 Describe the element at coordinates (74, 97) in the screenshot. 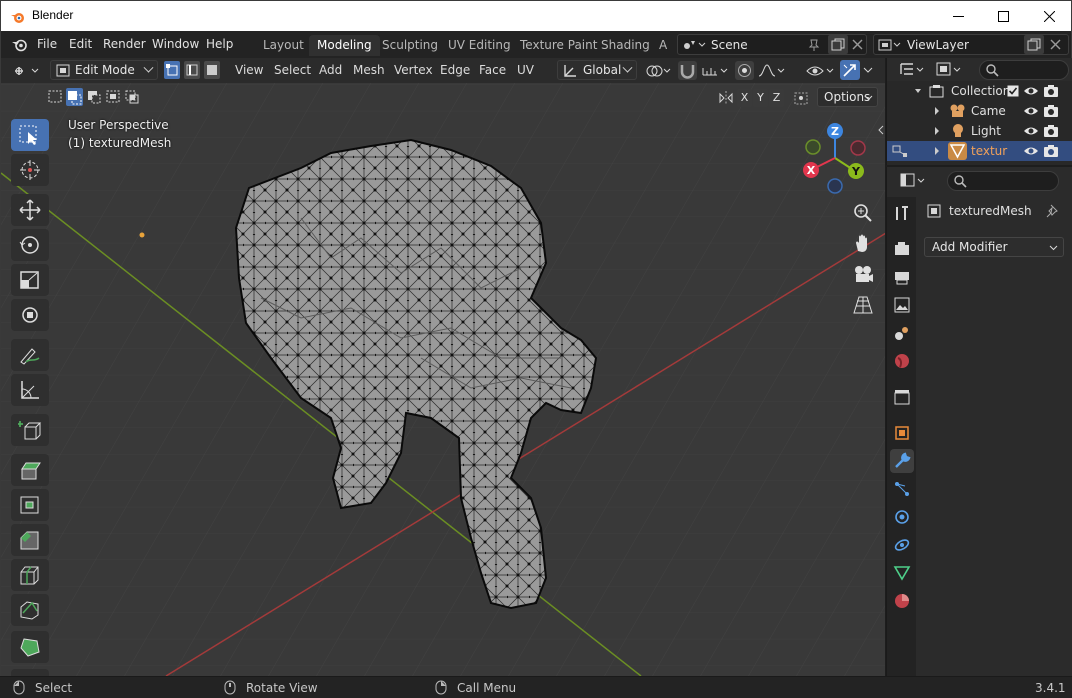

I see `select-extend-button` at that location.